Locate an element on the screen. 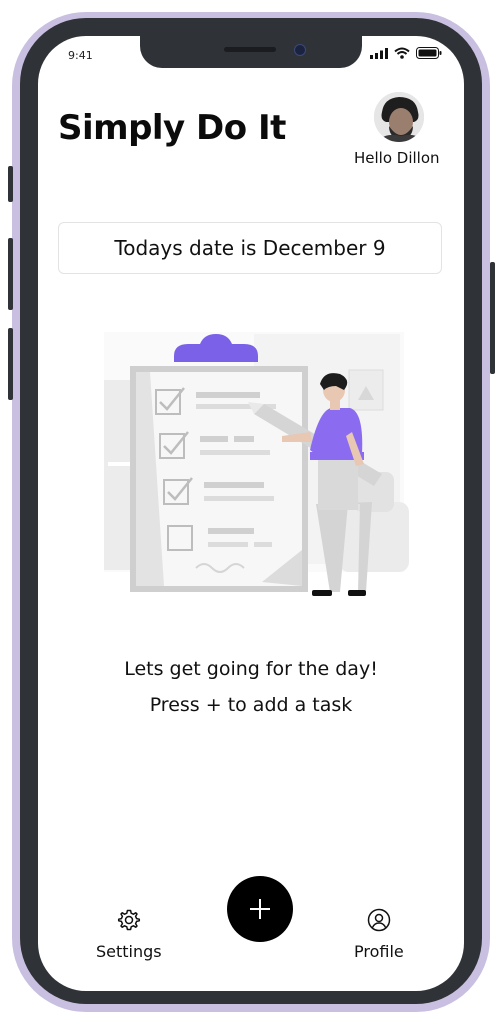 The height and width of the screenshot is (1023, 504). settings-label: Settings is located at coordinates (129, 951).